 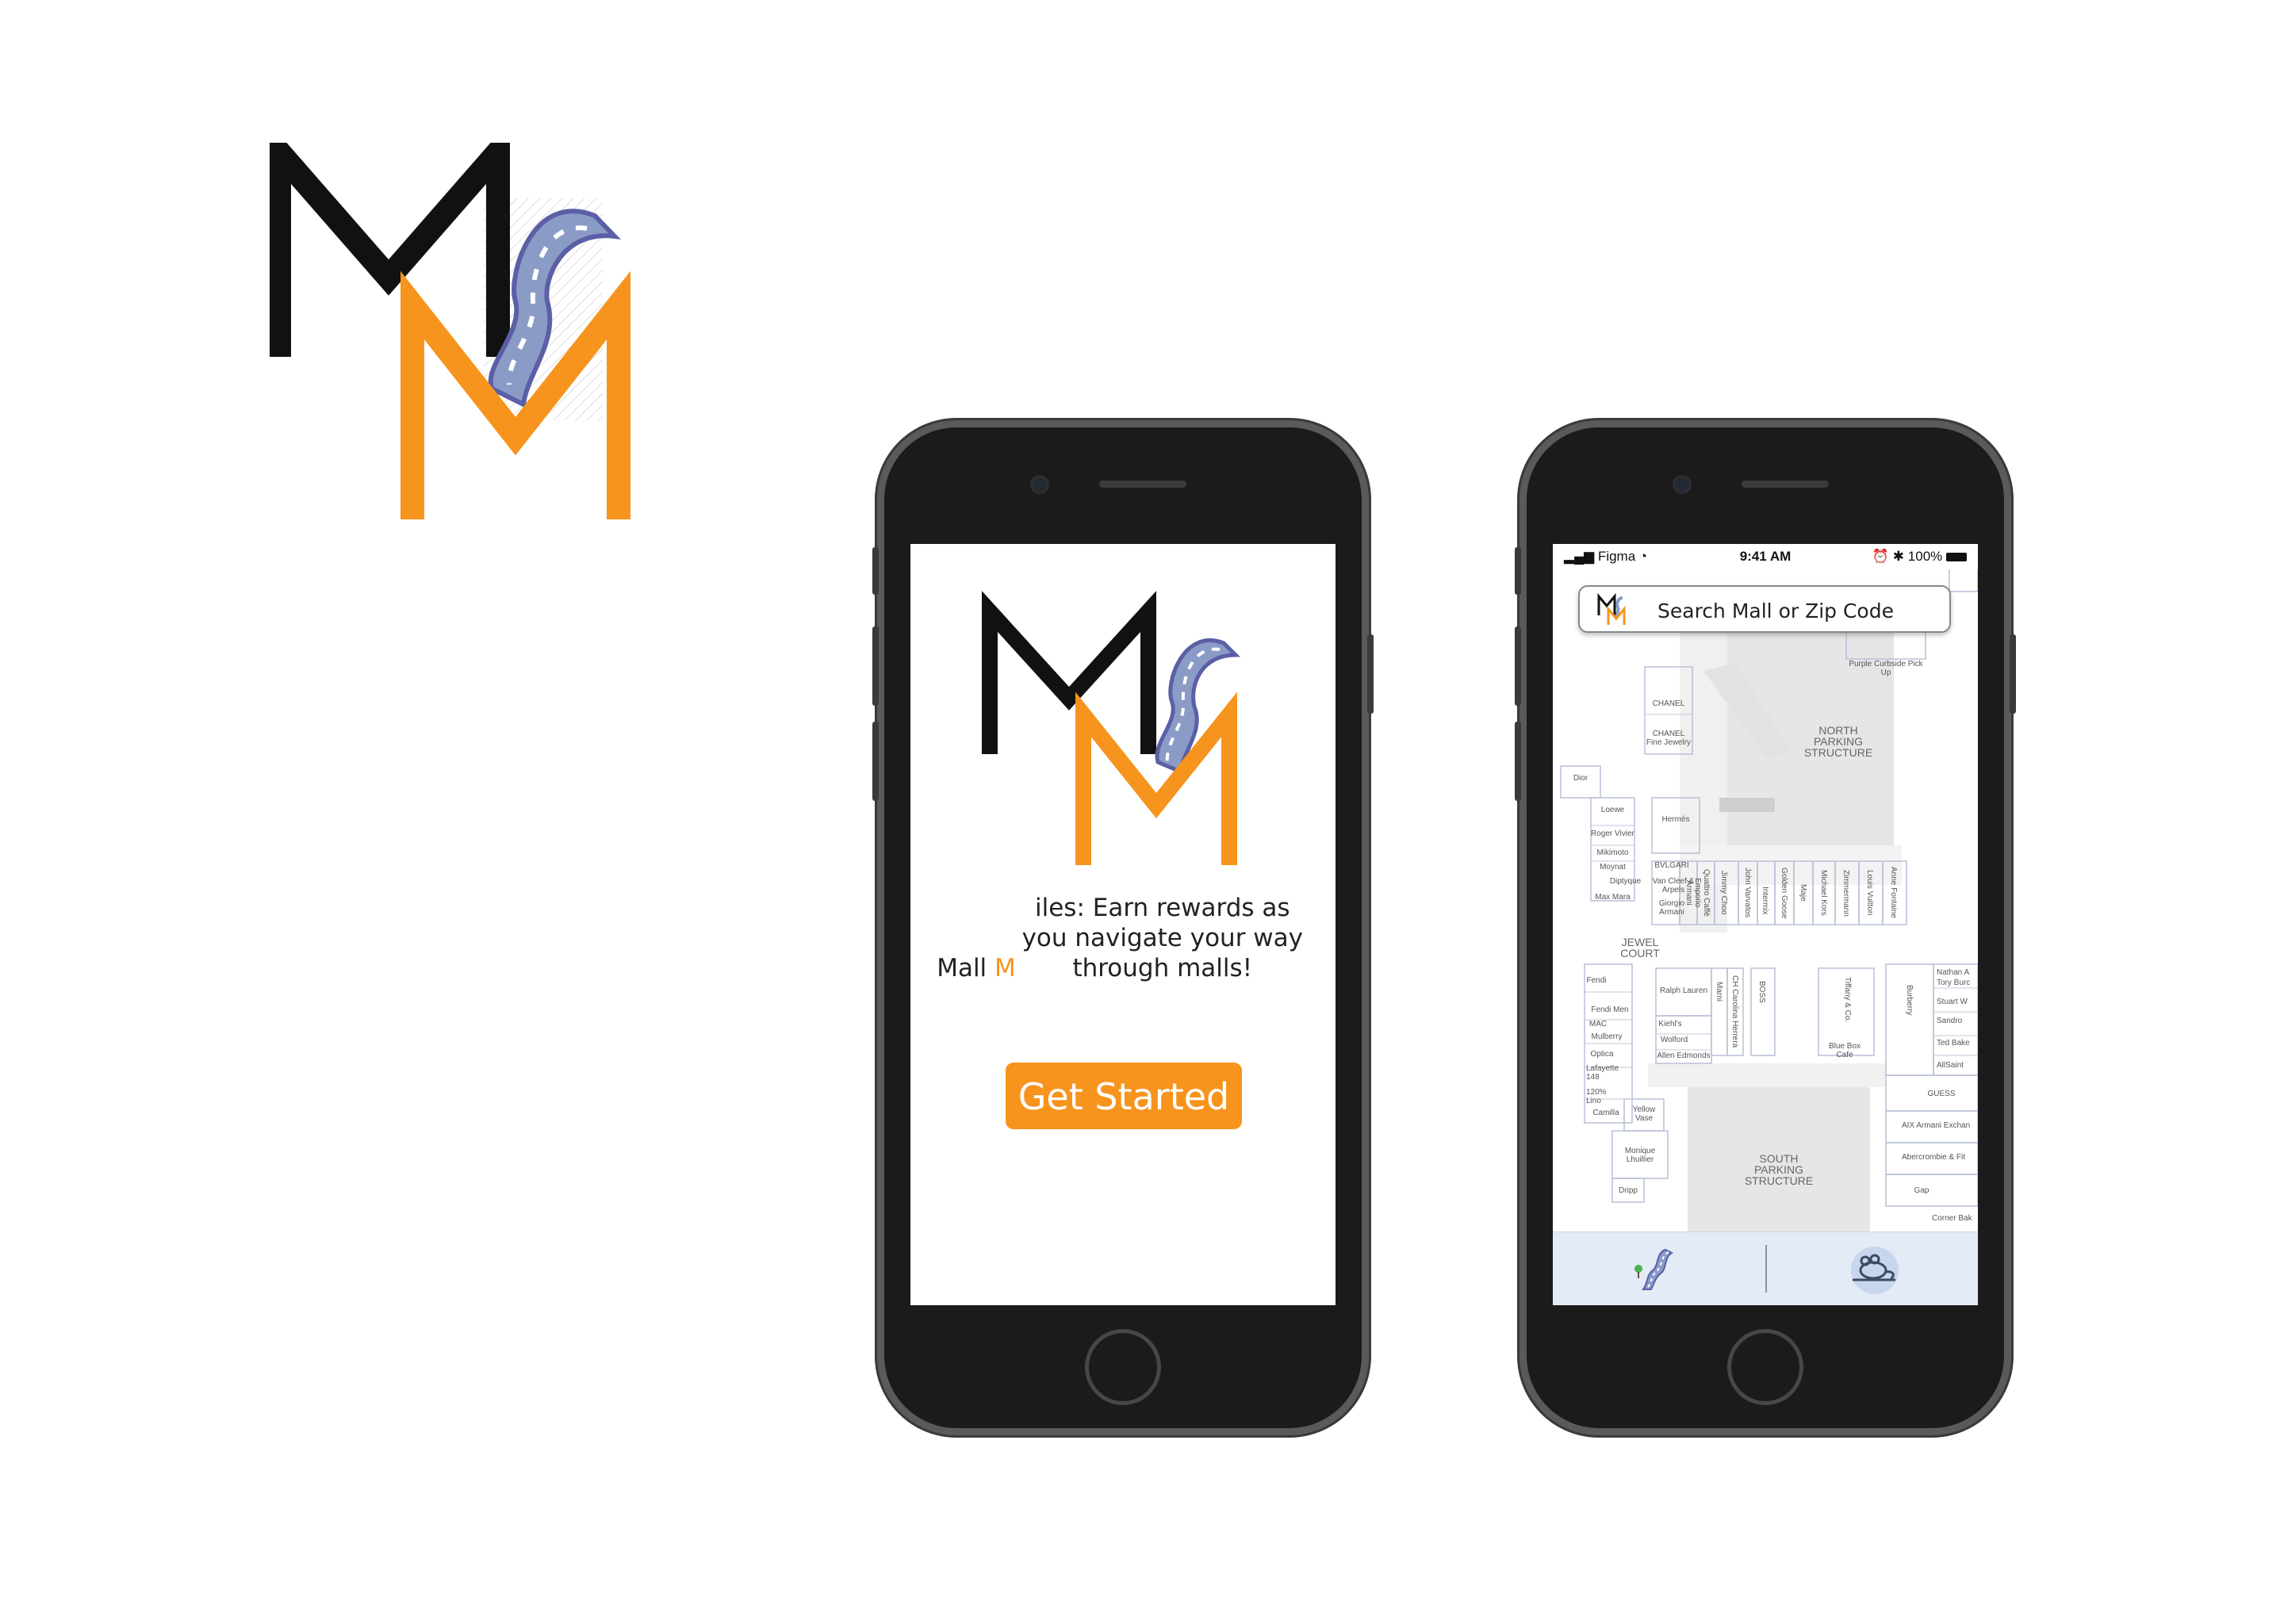 What do you see at coordinates (1719, 992) in the screenshot?
I see `store-marni: Marni` at bounding box center [1719, 992].